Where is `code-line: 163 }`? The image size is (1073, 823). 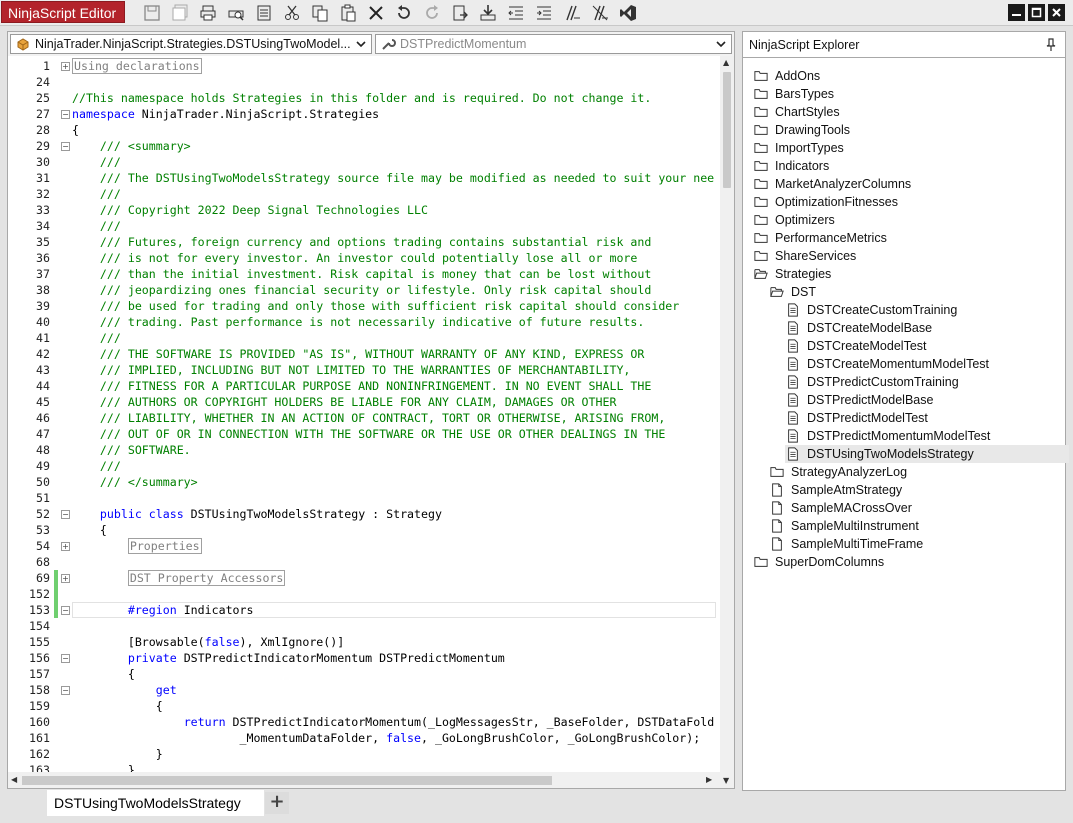 code-line: 163 } is located at coordinates (364, 767).